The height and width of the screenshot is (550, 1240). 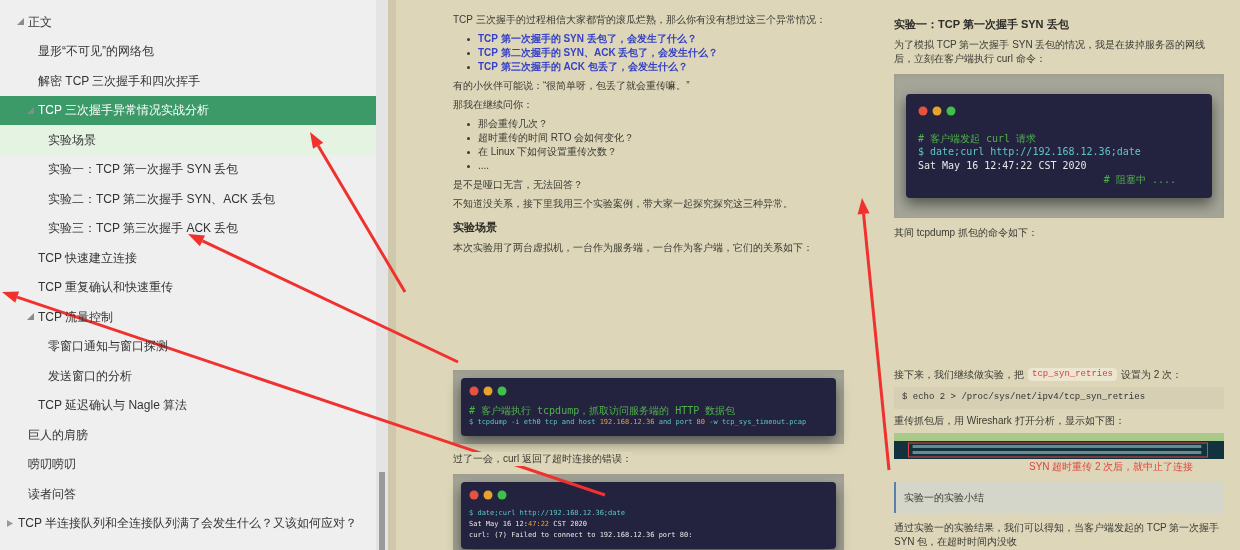 What do you see at coordinates (603, 410) in the screenshot?
I see `terminal-line: # 客户端执行 tcpdump，抓取访问服务端的 HTTP 数据包` at bounding box center [603, 410].